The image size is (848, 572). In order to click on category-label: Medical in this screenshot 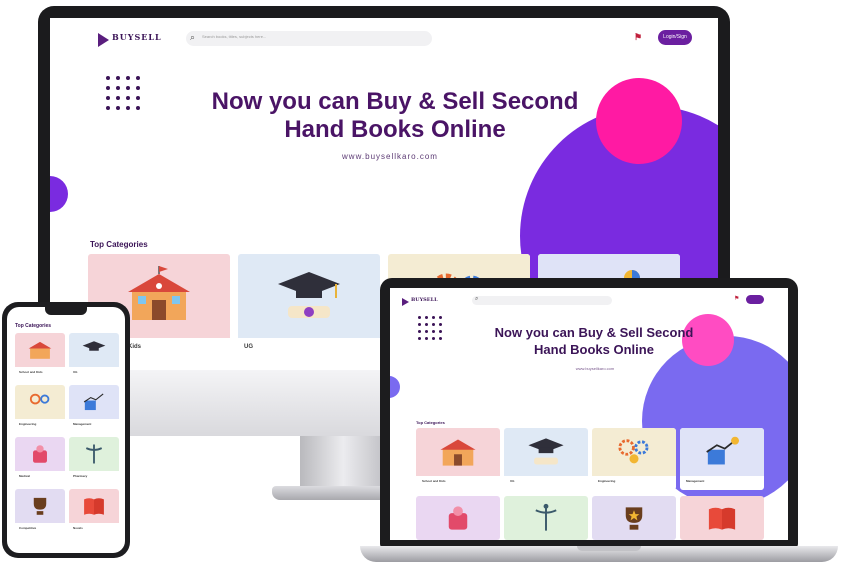, I will do `click(25, 476)`.